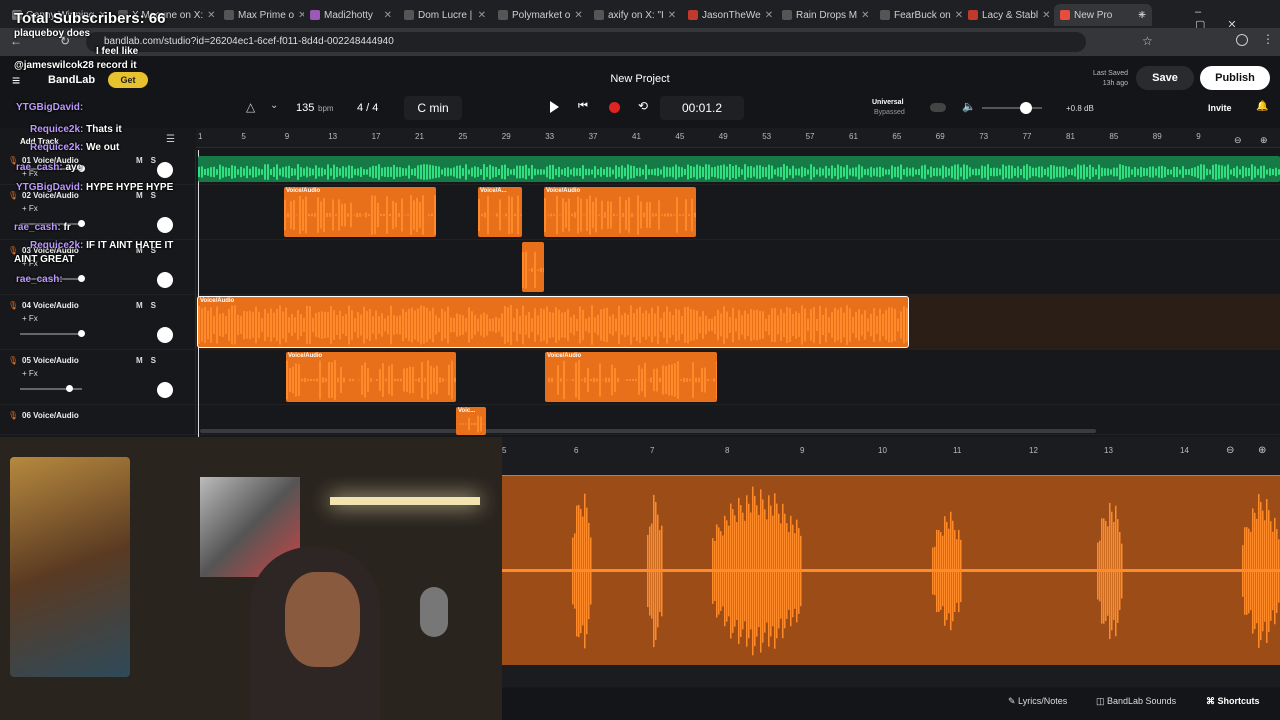 Image resolution: width=1280 pixels, height=720 pixels. I want to click on loop-icon: ⟲, so click(643, 106).